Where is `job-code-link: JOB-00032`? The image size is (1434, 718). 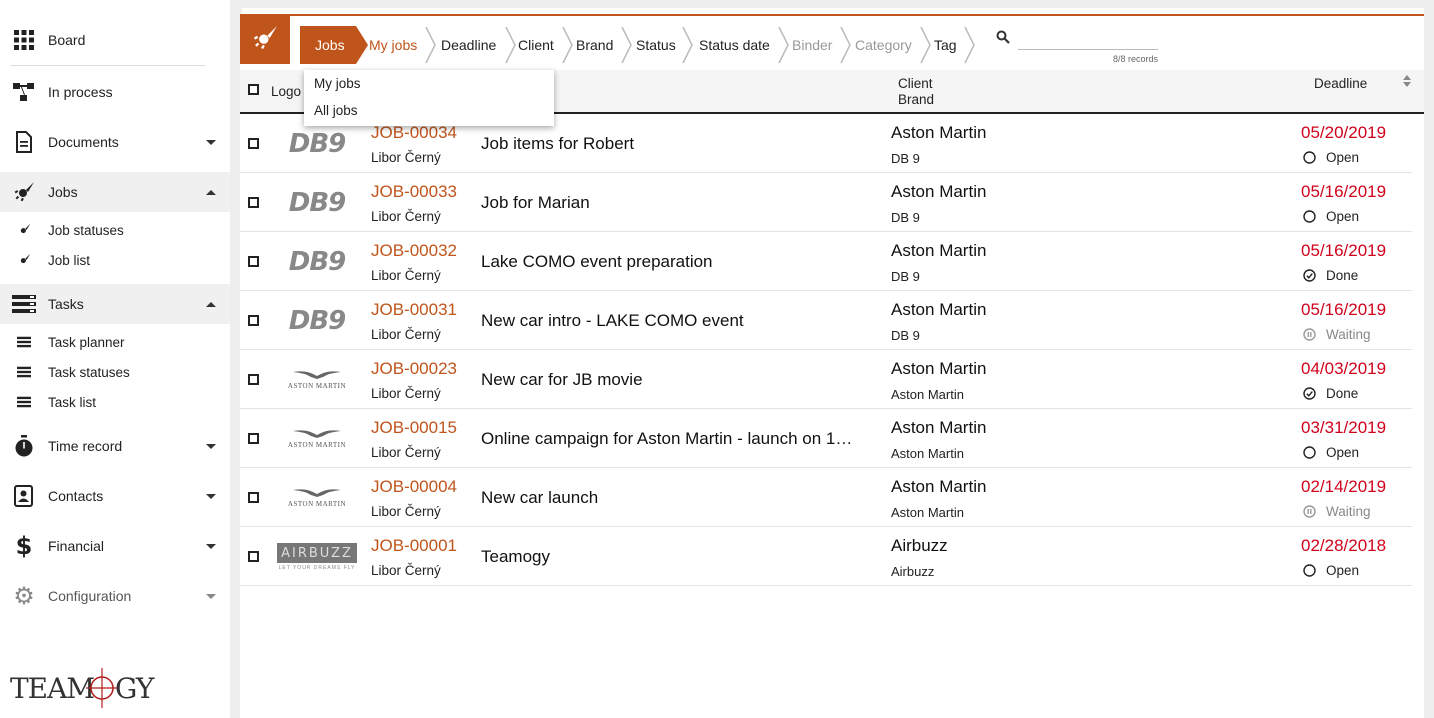 job-code-link: JOB-00032 is located at coordinates (414, 251).